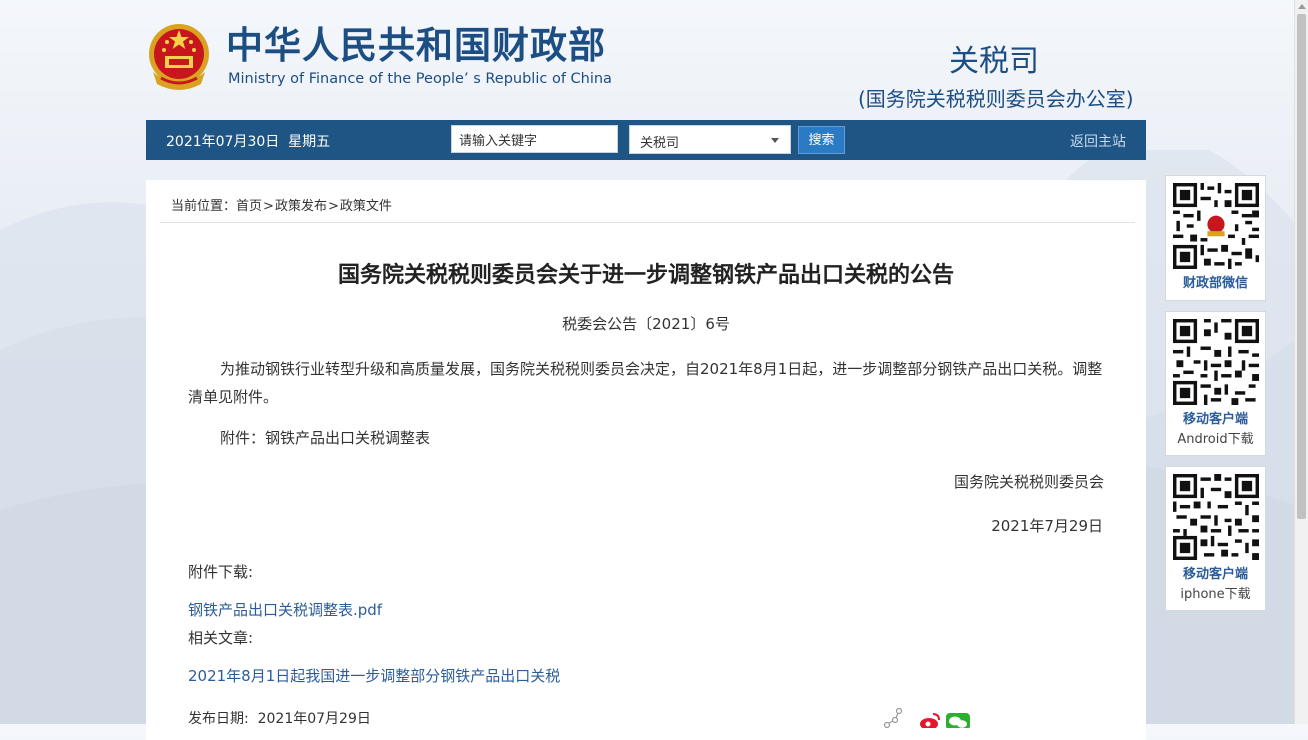  What do you see at coordinates (374, 675) in the screenshot?
I see `related-article-link: 2021年8月1日起我国进一步调整部分钢铁产品出口关税` at bounding box center [374, 675].